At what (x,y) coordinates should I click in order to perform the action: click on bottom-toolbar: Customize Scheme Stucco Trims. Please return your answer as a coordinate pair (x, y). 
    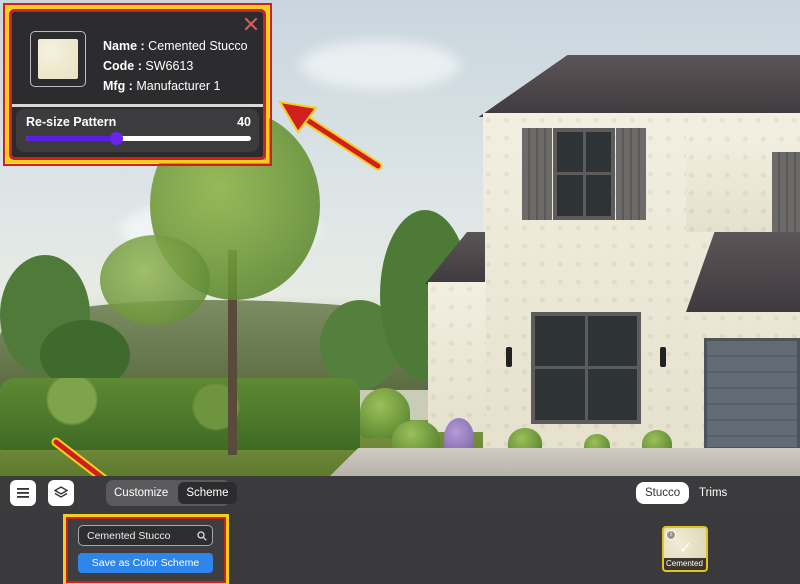
    Looking at the image, I should click on (400, 493).